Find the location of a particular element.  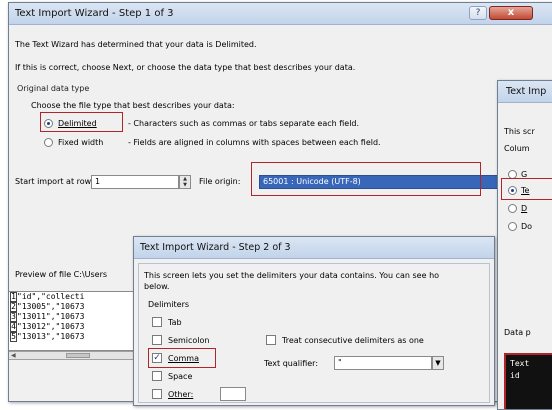

text-qualifier-label: Text qualifier: is located at coordinates (291, 363).